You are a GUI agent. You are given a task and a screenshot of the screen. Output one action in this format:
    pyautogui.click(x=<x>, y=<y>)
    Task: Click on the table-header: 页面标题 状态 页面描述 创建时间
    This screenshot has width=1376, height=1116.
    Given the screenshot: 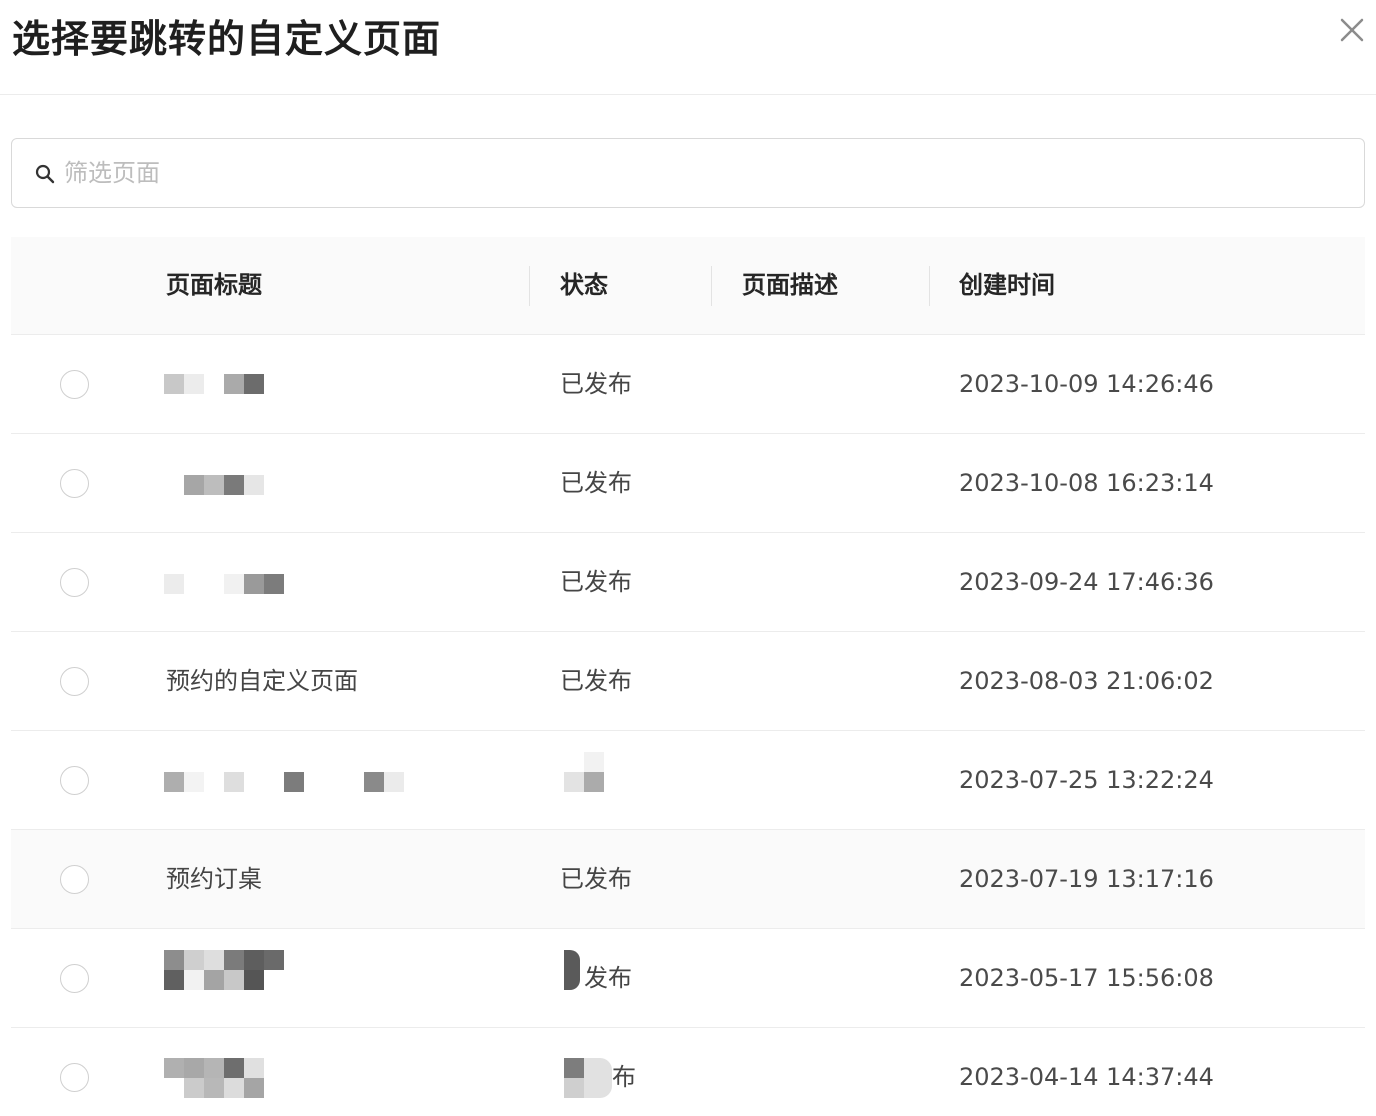 What is the action you would take?
    pyautogui.click(x=688, y=286)
    